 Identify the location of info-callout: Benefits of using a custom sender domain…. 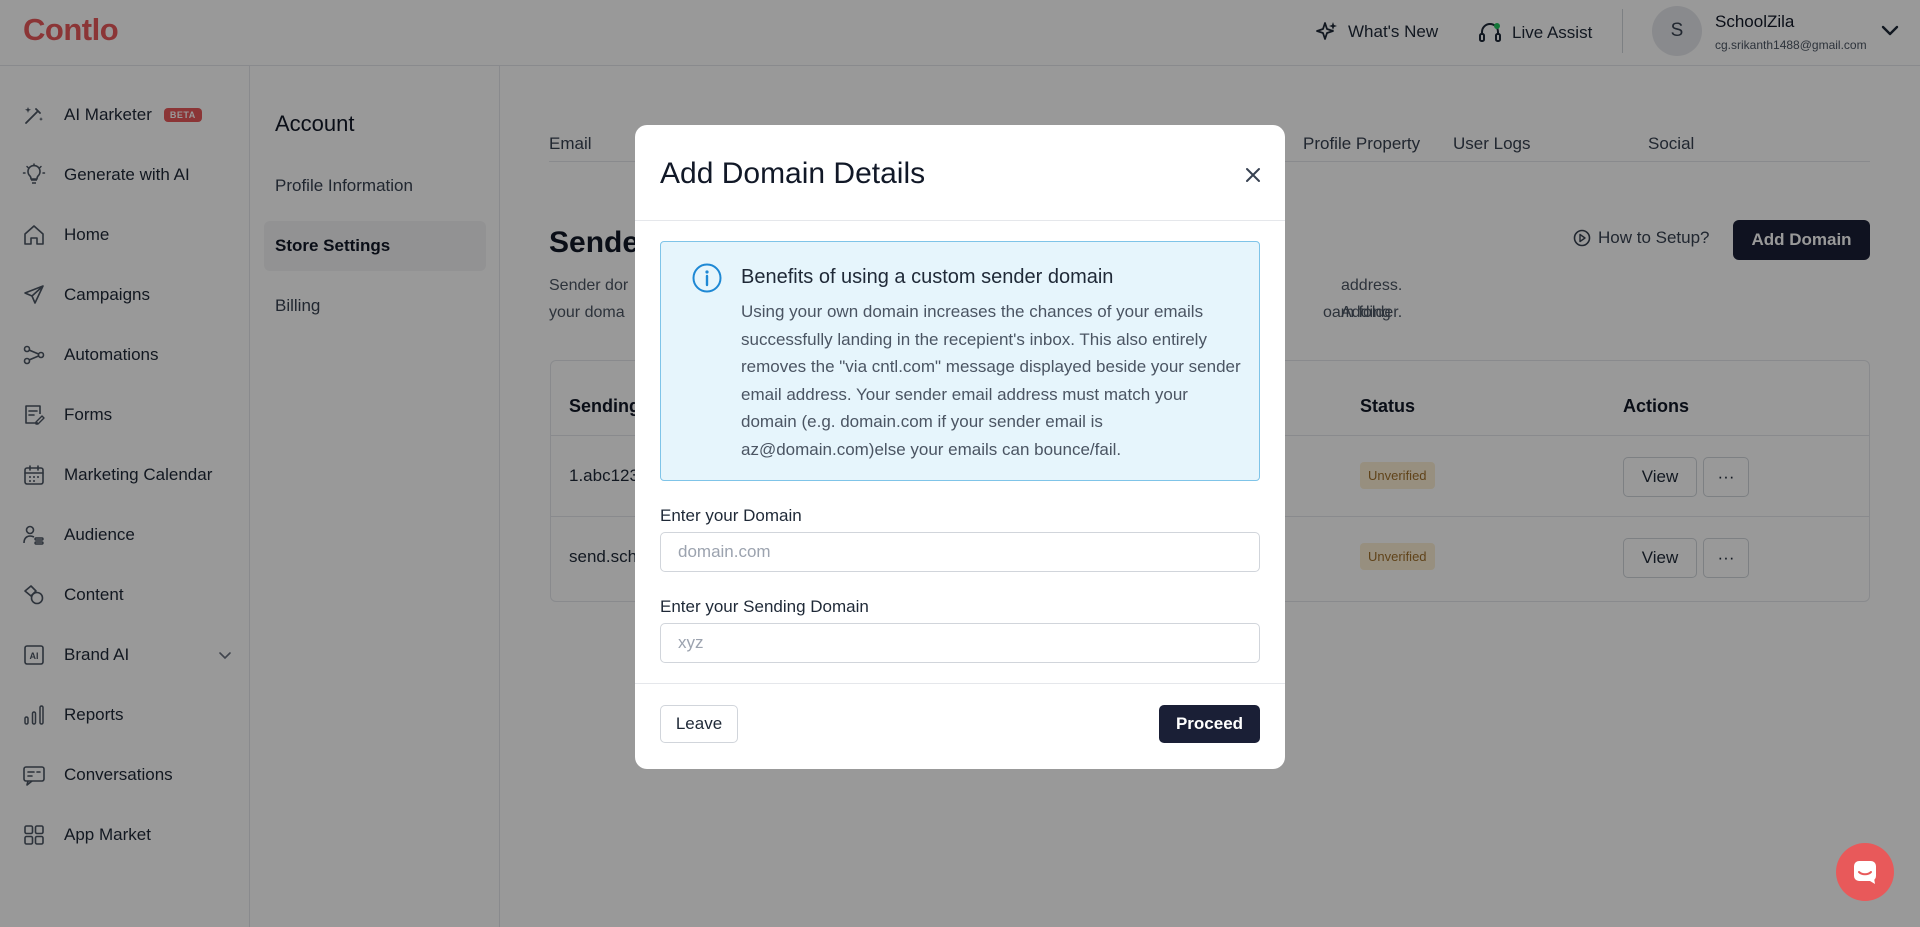
(960, 361).